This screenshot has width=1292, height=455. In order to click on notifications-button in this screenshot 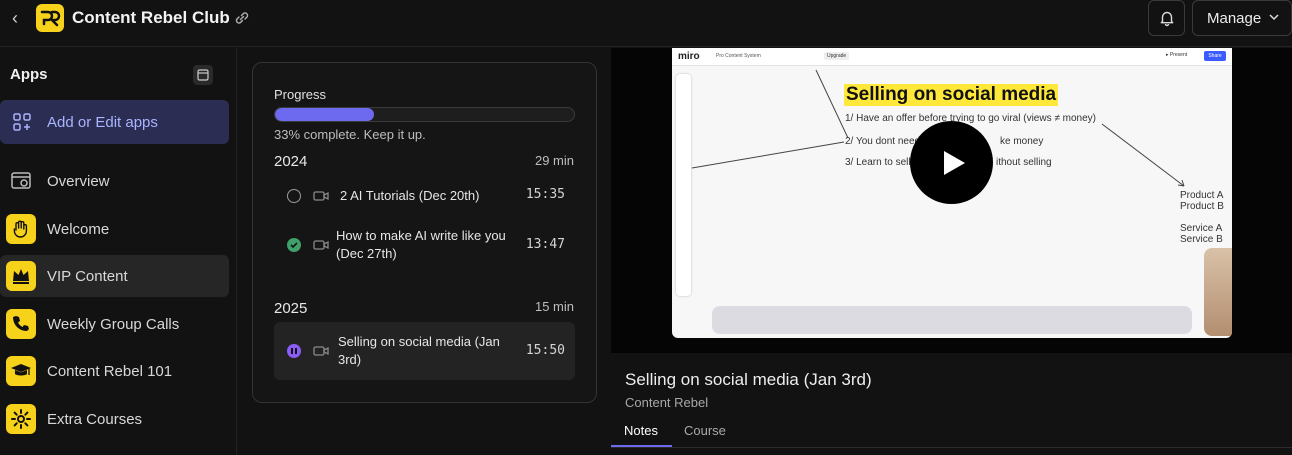, I will do `click(1166, 18)`.